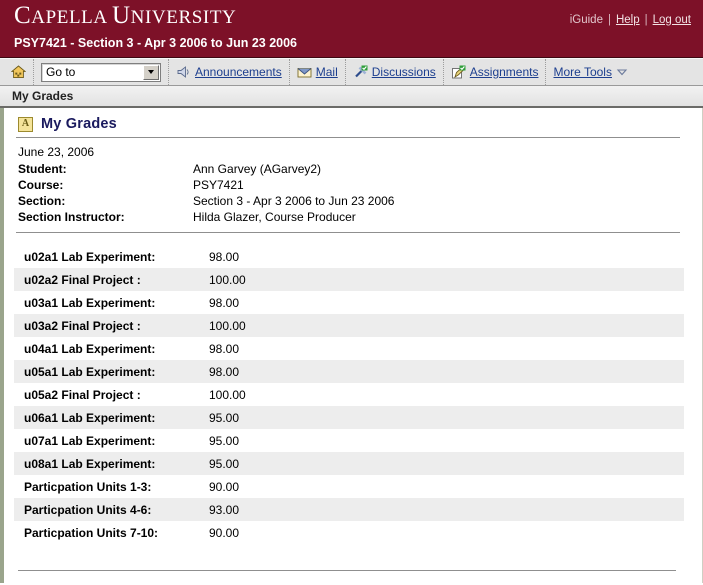 This screenshot has width=703, height=585. Describe the element at coordinates (294, 201) in the screenshot. I see `info-value-section: Section 3 - Apr 3 2006 to Jun 23 2006` at that location.